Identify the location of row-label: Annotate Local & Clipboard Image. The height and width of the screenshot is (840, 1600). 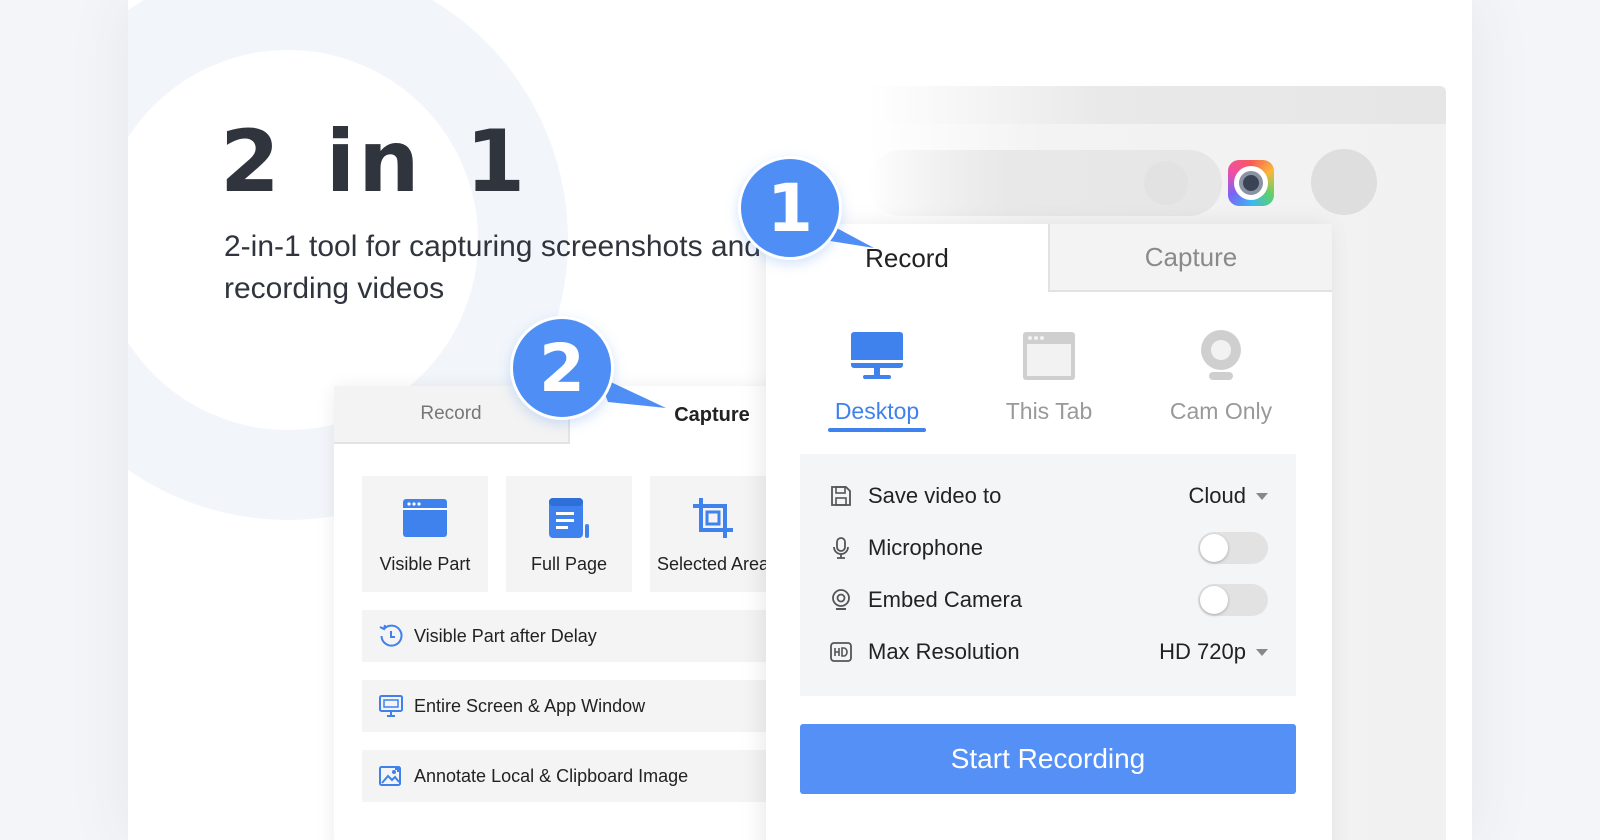
(551, 775).